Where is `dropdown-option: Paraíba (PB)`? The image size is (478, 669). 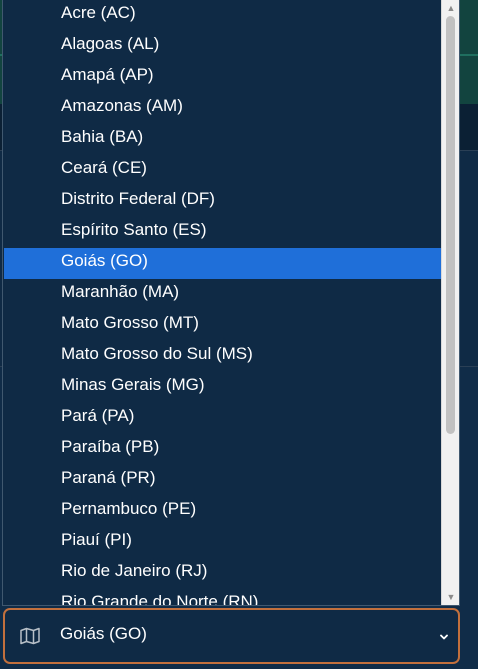
dropdown-option: Paraíba (PB) is located at coordinates (222, 449).